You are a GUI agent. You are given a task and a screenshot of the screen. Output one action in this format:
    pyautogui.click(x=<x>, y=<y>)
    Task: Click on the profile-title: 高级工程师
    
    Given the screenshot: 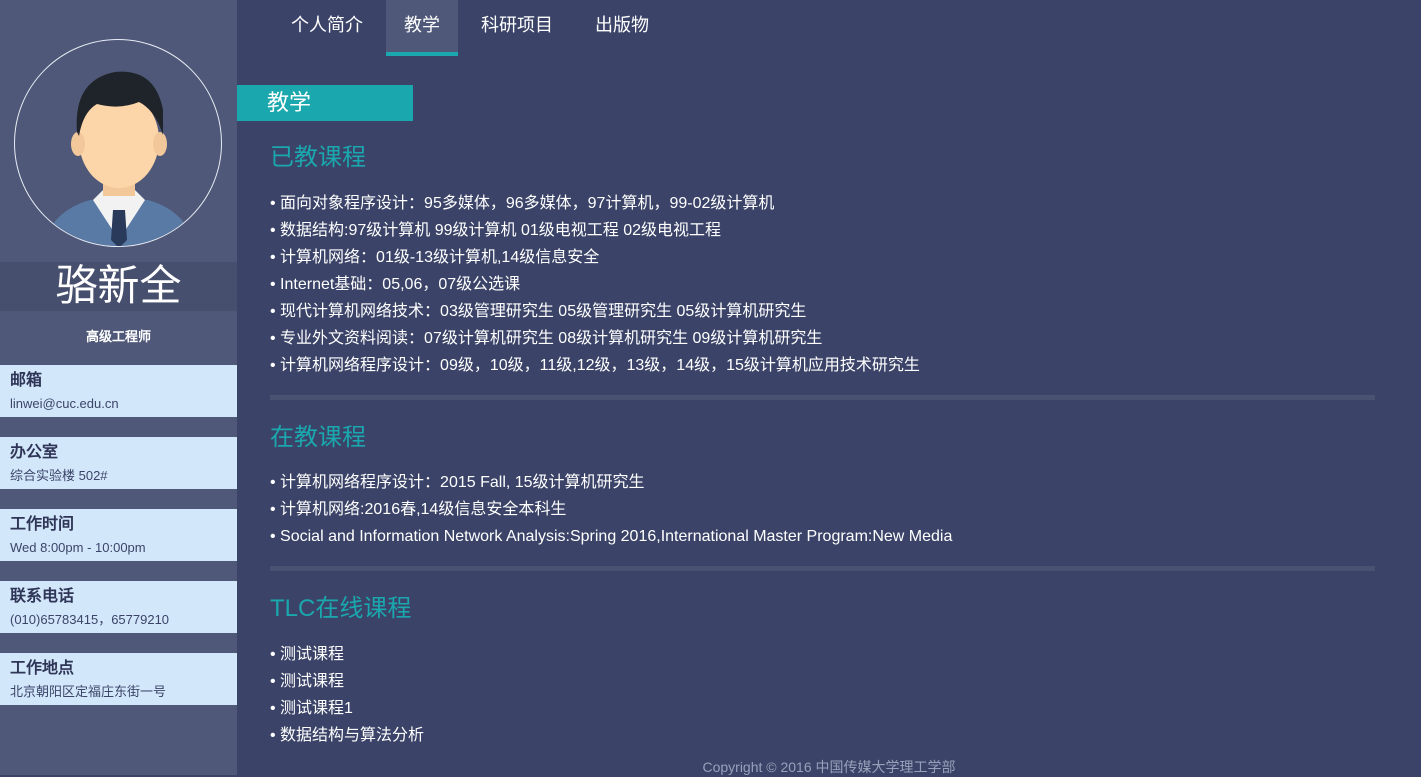 What is the action you would take?
    pyautogui.click(x=118, y=336)
    